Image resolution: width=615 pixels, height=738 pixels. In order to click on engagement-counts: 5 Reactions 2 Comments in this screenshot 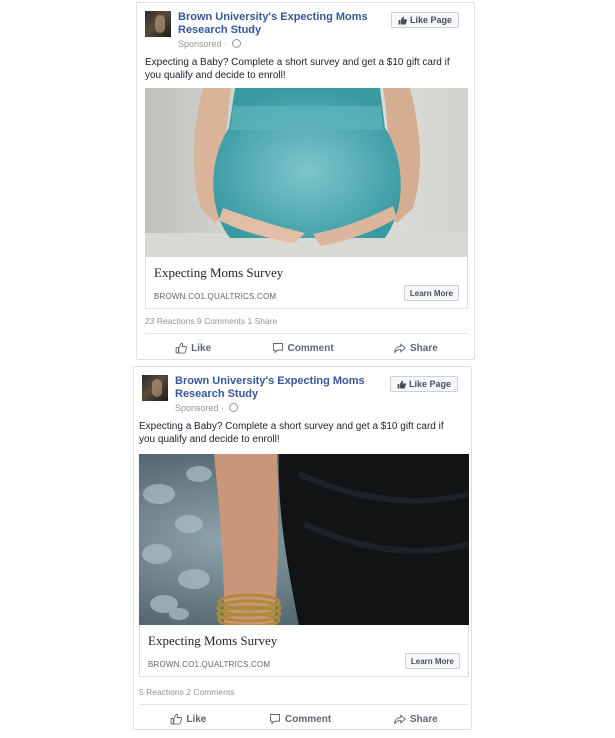, I will do `click(186, 692)`.